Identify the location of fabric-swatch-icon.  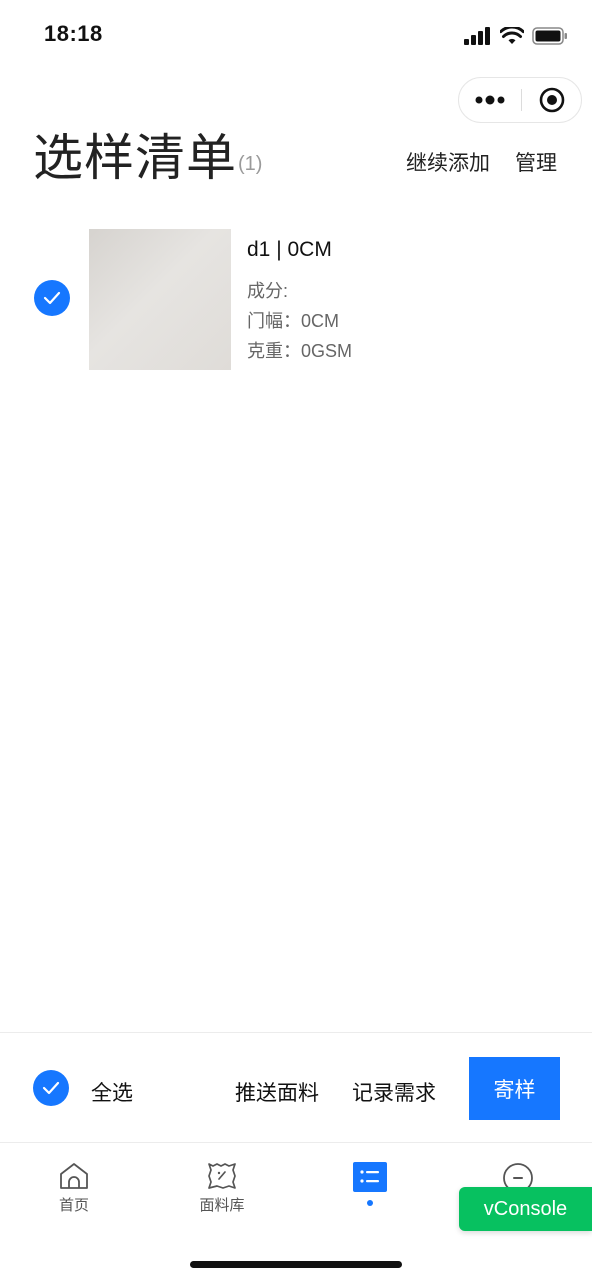
(222, 1176).